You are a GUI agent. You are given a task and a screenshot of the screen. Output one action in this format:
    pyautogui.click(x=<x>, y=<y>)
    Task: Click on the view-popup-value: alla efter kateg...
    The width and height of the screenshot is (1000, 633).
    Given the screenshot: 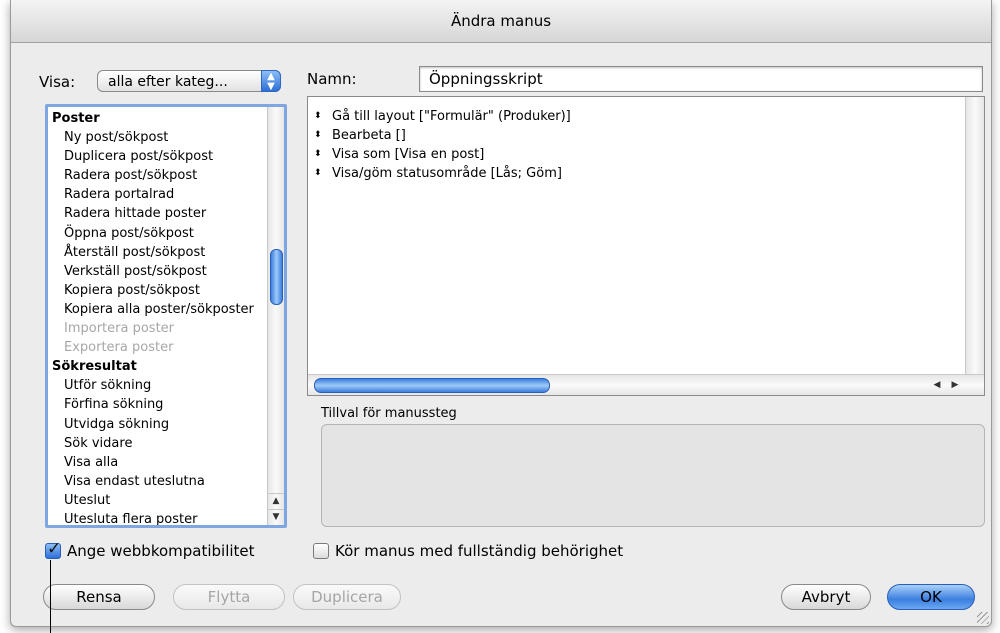 What is the action you would take?
    pyautogui.click(x=168, y=82)
    